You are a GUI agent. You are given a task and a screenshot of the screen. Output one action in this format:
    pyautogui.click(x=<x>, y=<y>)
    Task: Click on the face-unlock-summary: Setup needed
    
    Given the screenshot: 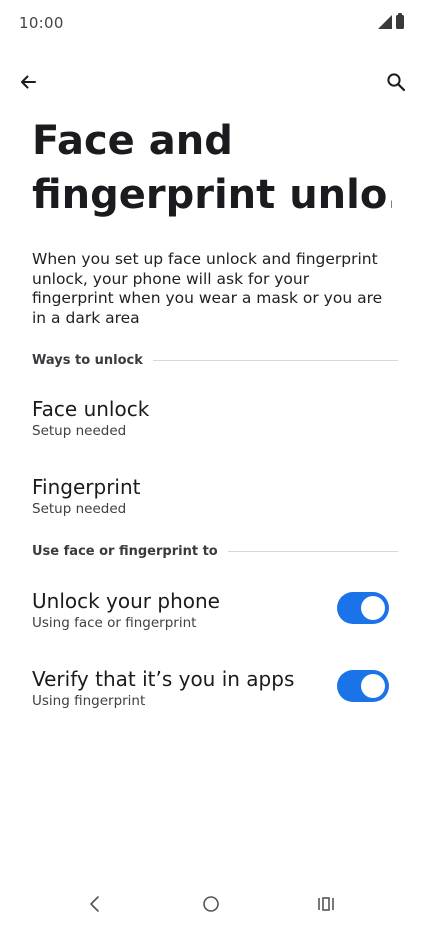 What is the action you would take?
    pyautogui.click(x=79, y=431)
    